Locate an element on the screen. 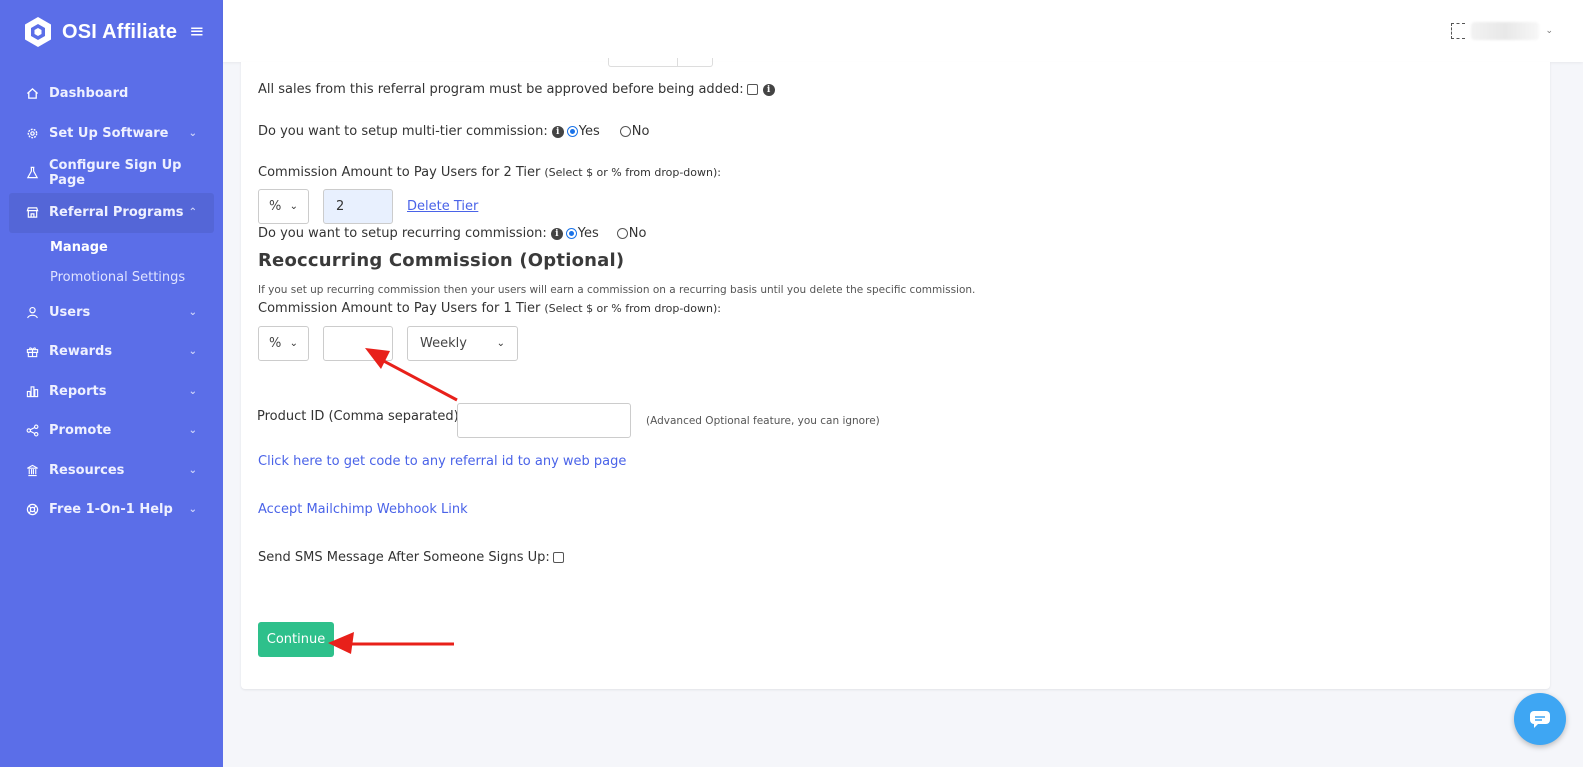  sidebar-item-label: Set Up Software is located at coordinates (109, 133).